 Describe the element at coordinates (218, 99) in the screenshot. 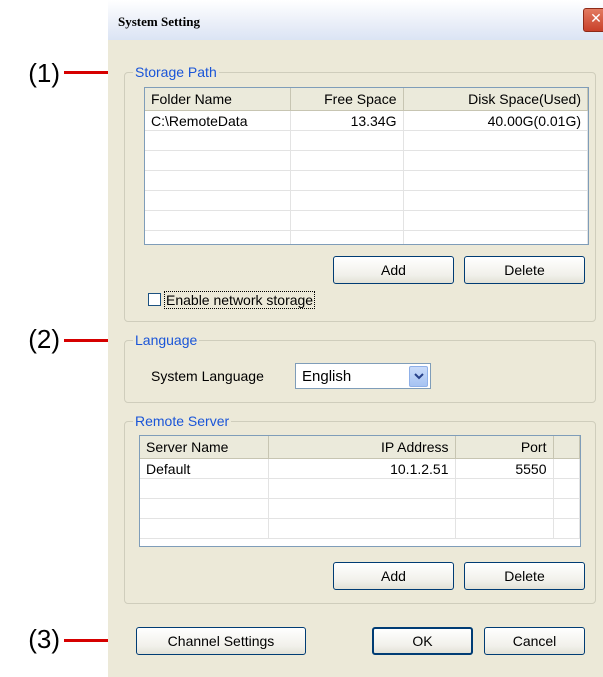

I see `column-header-folder-name: Folder Name` at that location.